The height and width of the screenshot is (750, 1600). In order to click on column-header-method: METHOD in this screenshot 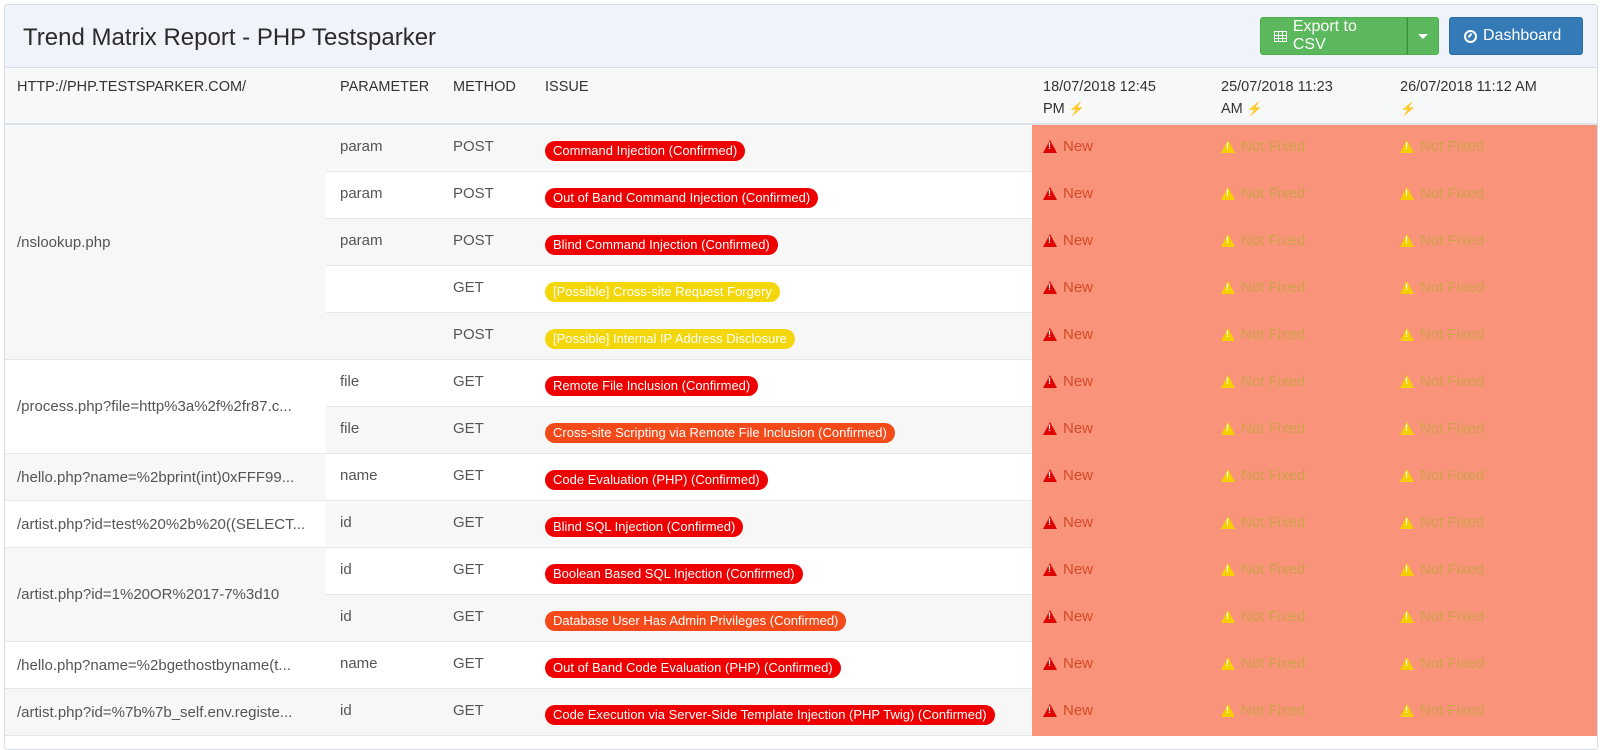, I will do `click(484, 87)`.